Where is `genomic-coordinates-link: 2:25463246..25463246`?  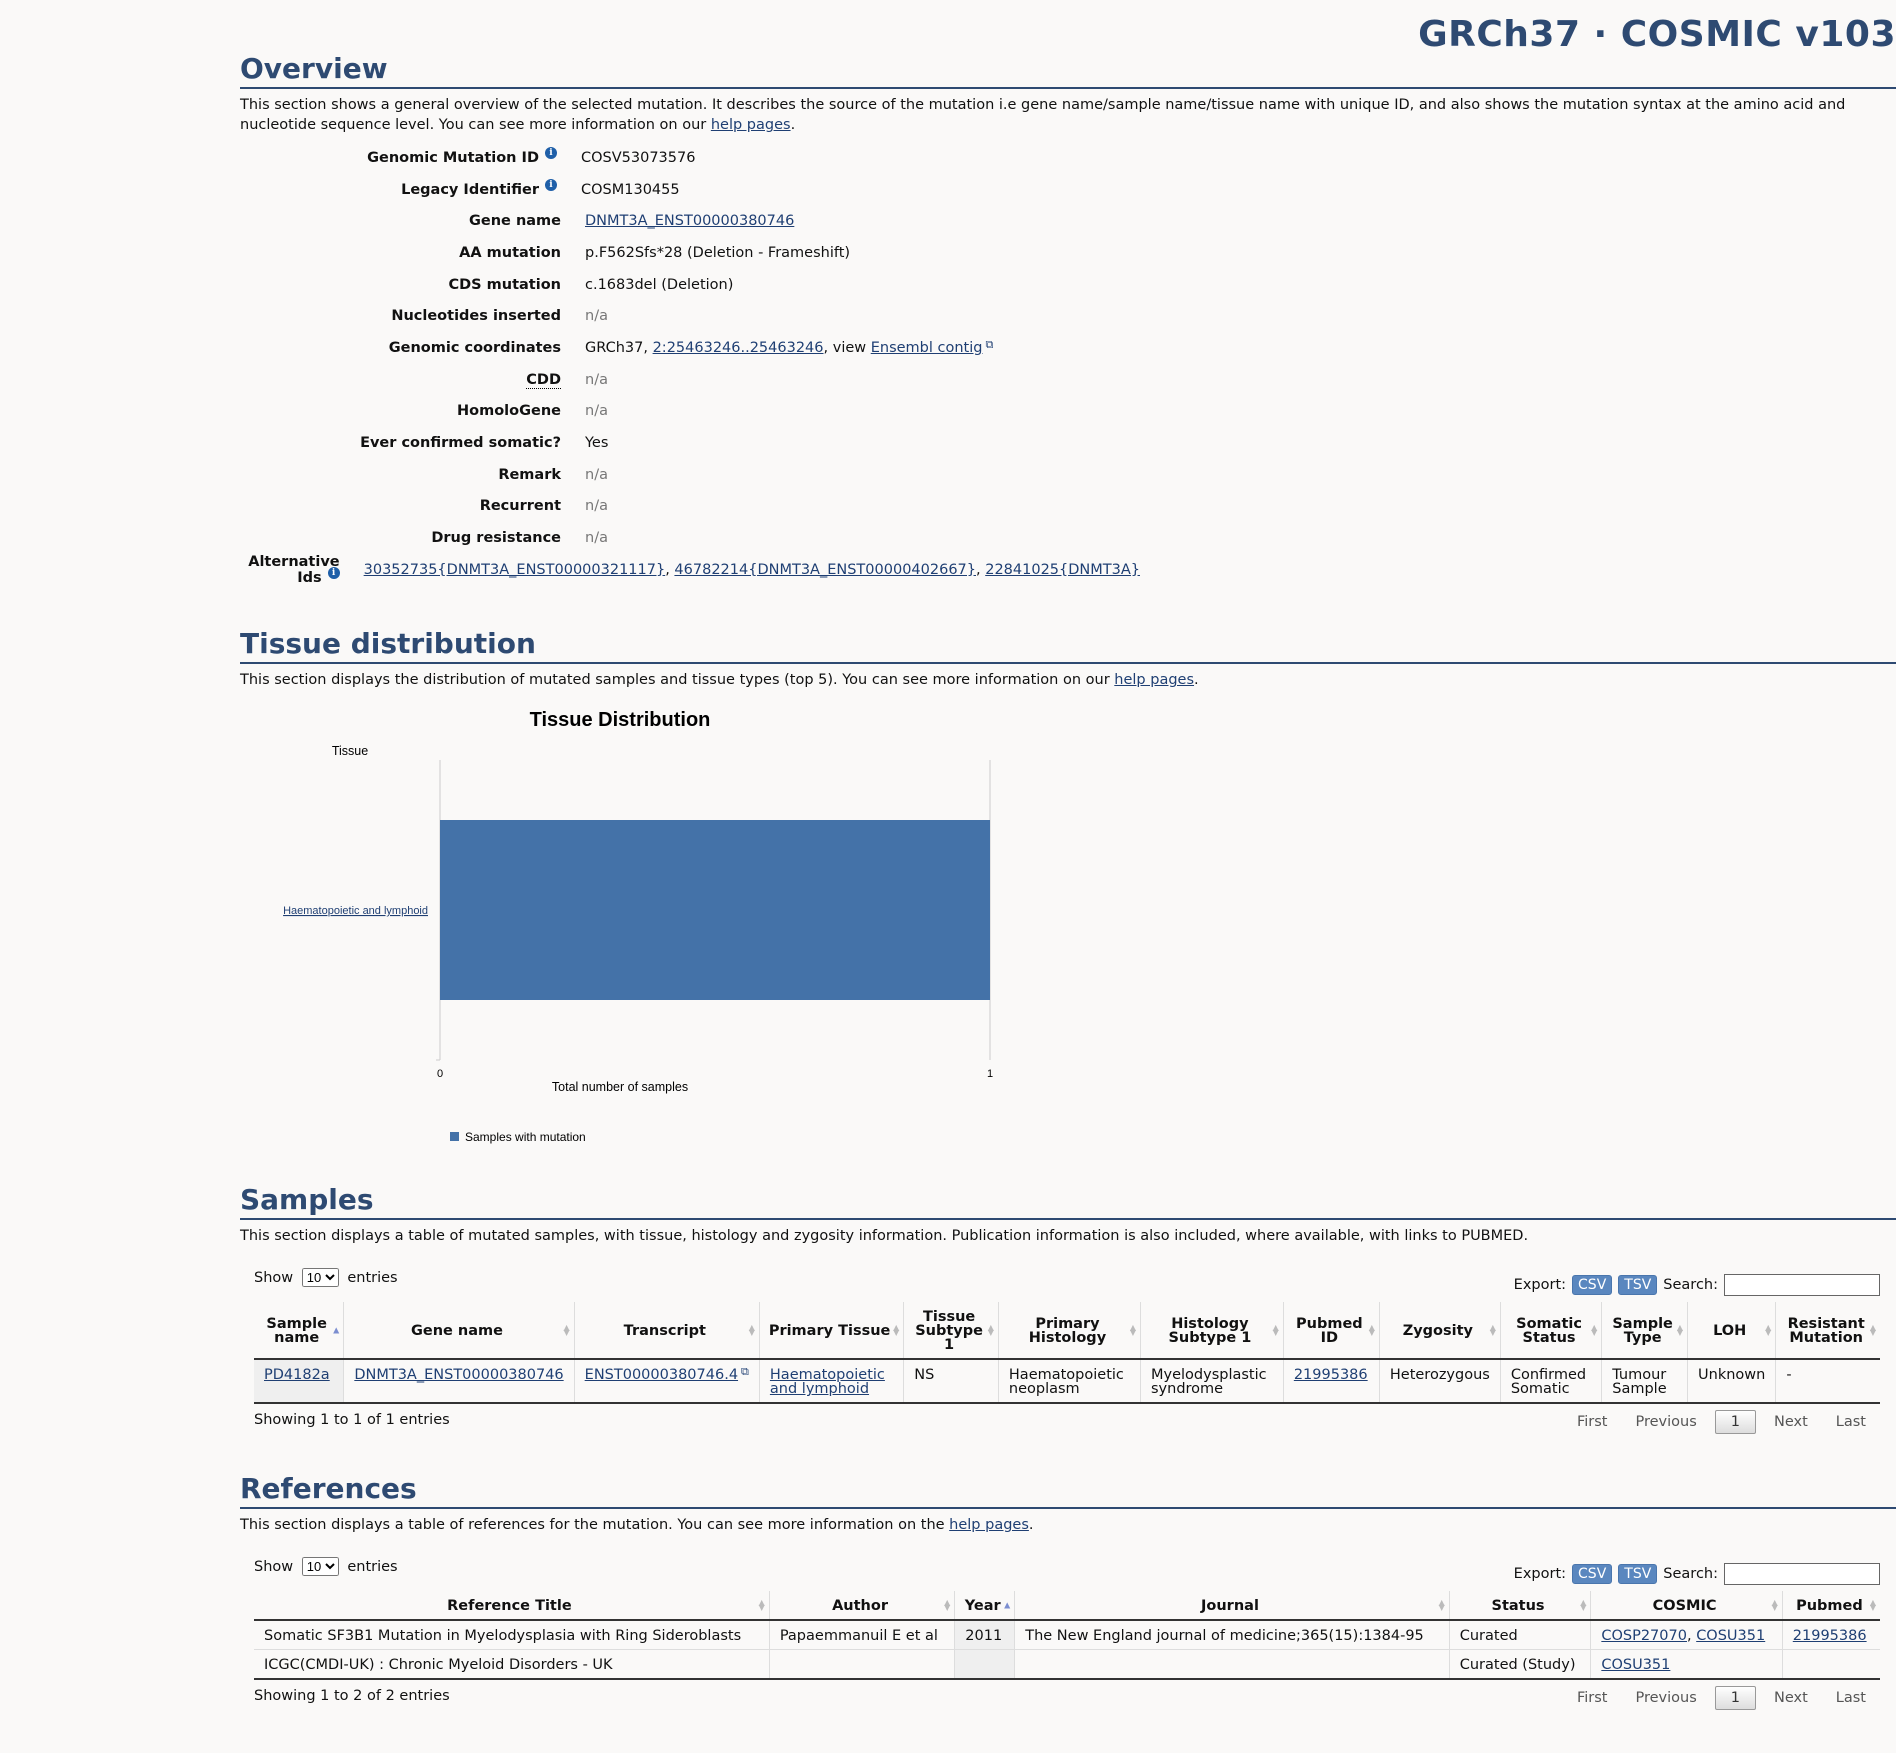 genomic-coordinates-link: 2:25463246..25463246 is located at coordinates (738, 348).